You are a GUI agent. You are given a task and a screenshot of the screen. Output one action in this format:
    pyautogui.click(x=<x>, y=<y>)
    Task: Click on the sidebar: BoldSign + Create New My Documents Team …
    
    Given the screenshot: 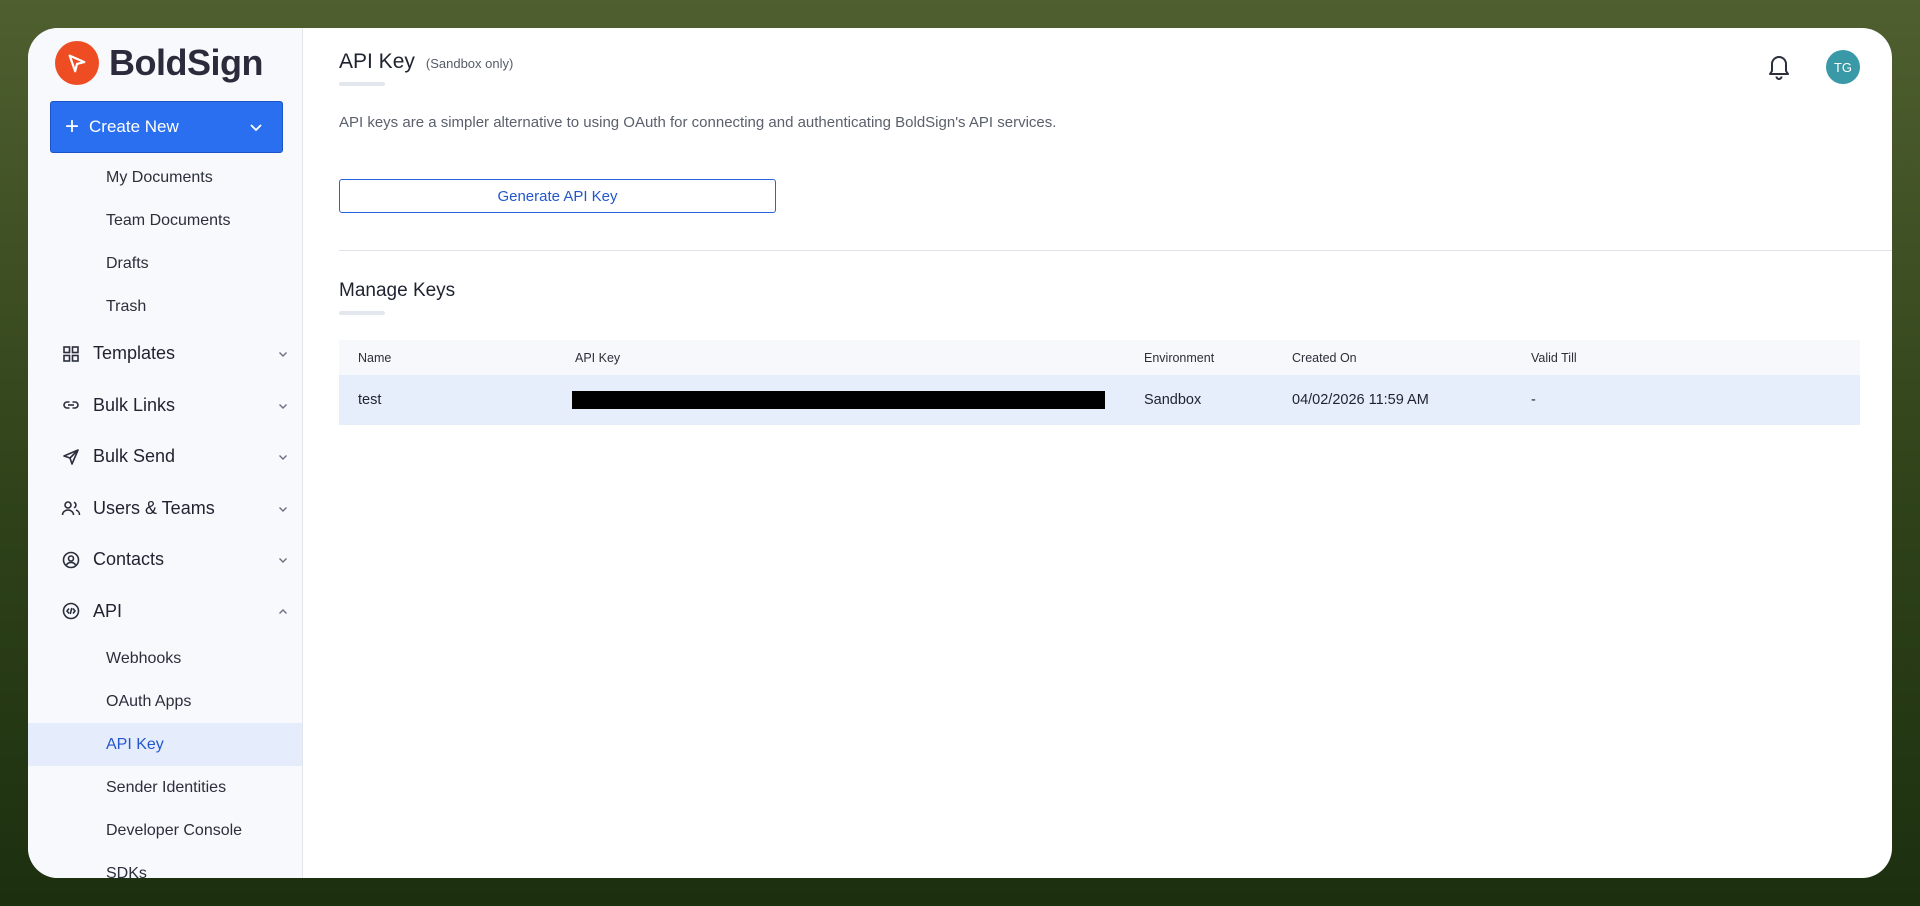 What is the action you would take?
    pyautogui.click(x=165, y=453)
    